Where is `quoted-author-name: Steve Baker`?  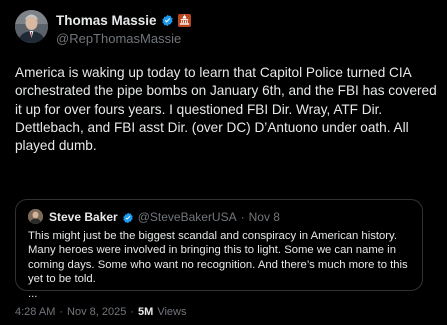 quoted-author-name: Steve Baker is located at coordinates (83, 217).